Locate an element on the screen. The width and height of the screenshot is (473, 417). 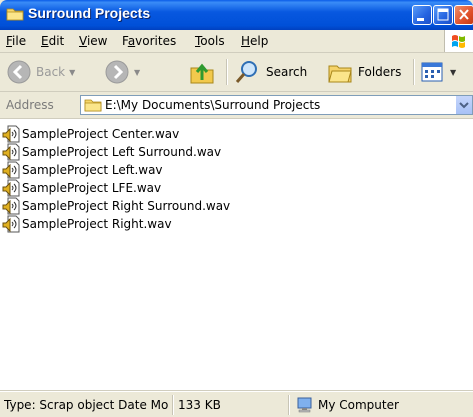
forward-dropdown-icon: ▼ is located at coordinates (137, 72).